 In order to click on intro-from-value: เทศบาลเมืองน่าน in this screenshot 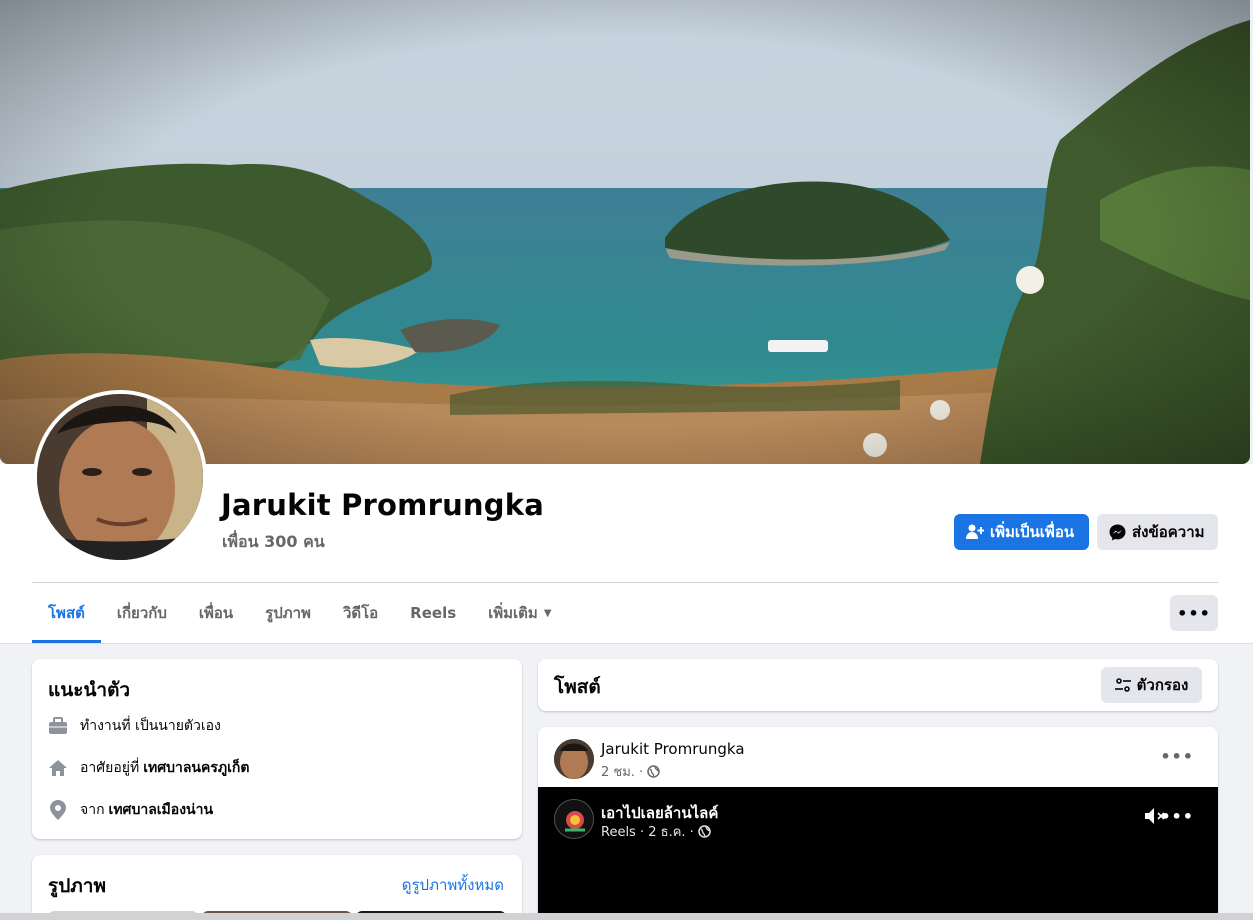, I will do `click(161, 810)`.